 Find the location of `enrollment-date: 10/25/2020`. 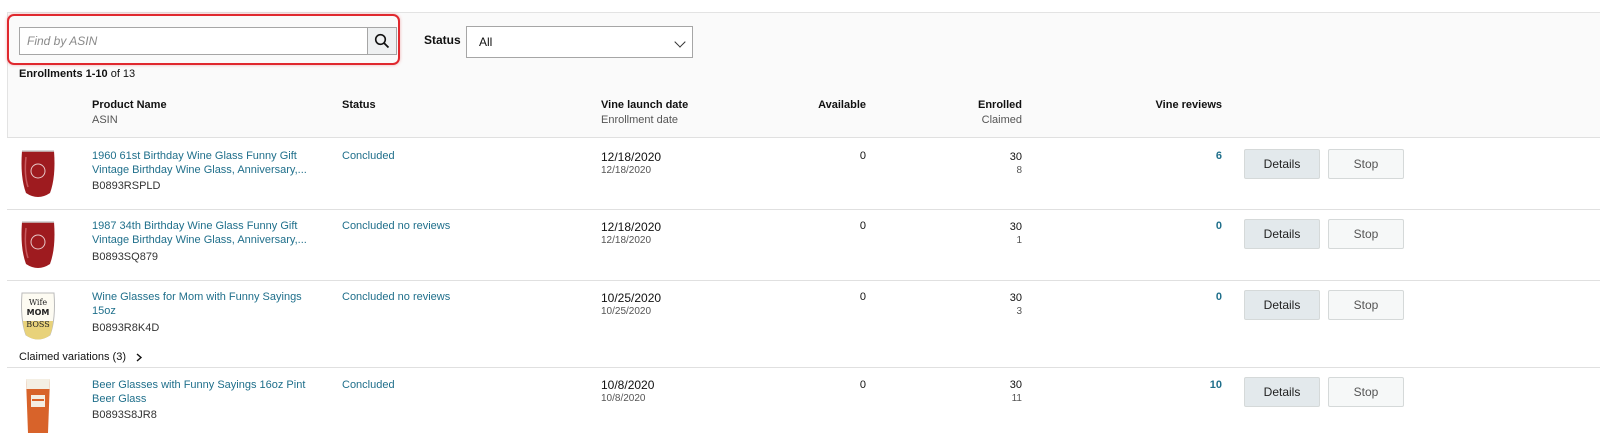

enrollment-date: 10/25/2020 is located at coordinates (626, 311).